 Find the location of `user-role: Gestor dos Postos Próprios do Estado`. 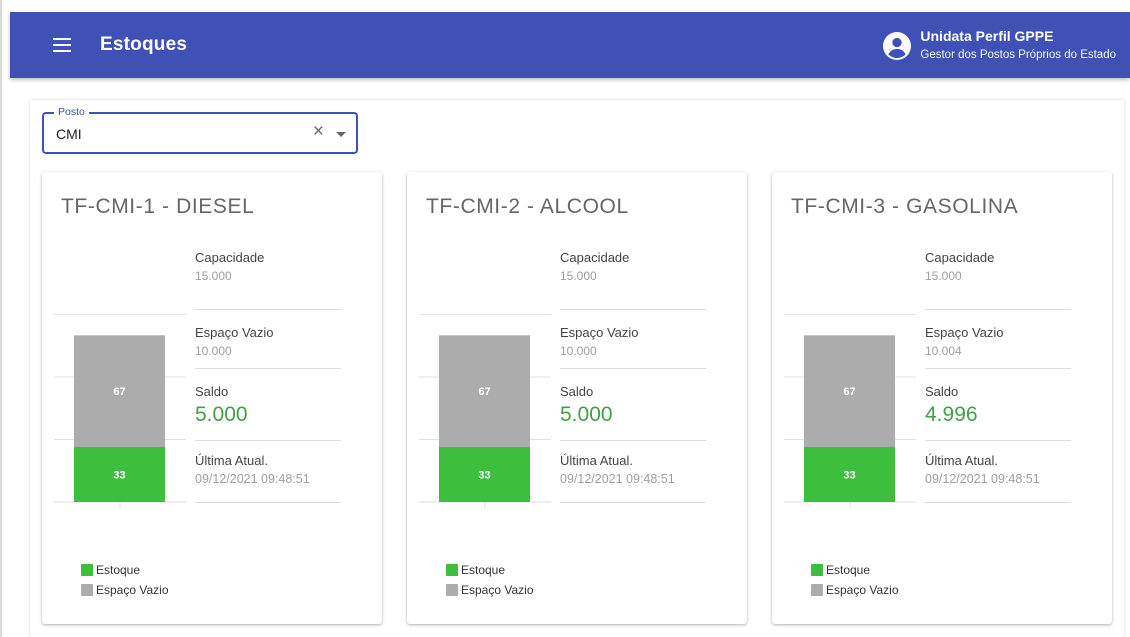

user-role: Gestor dos Postos Próprios do Estado is located at coordinates (1018, 54).